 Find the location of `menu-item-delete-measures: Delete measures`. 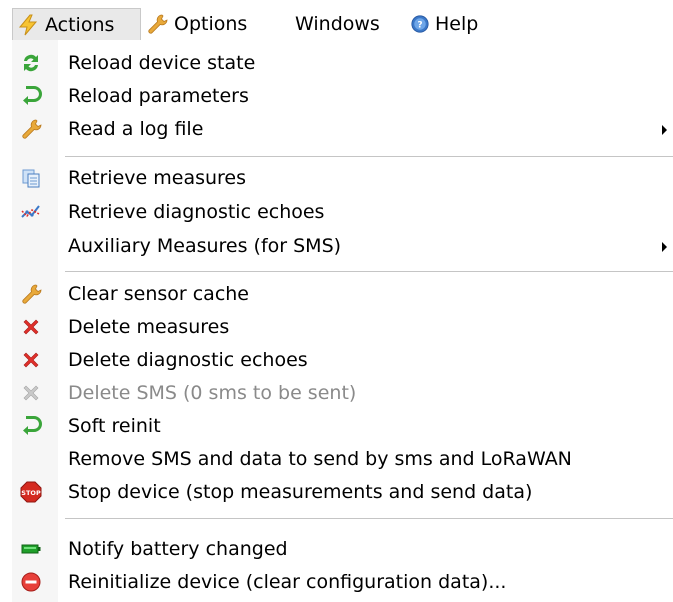

menu-item-delete-measures: Delete measures is located at coordinates (342, 327).